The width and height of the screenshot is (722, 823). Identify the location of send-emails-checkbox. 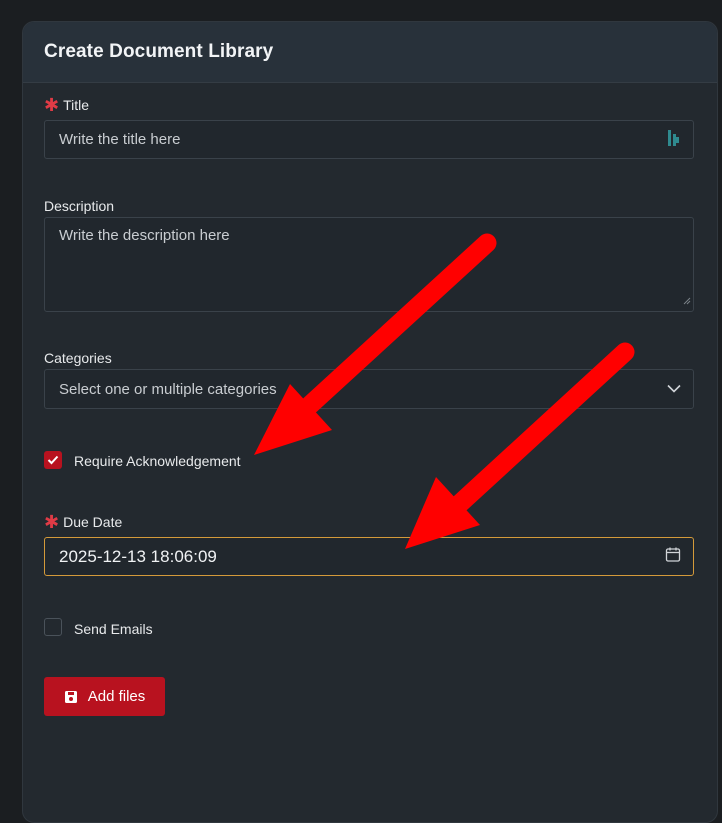
(53, 627).